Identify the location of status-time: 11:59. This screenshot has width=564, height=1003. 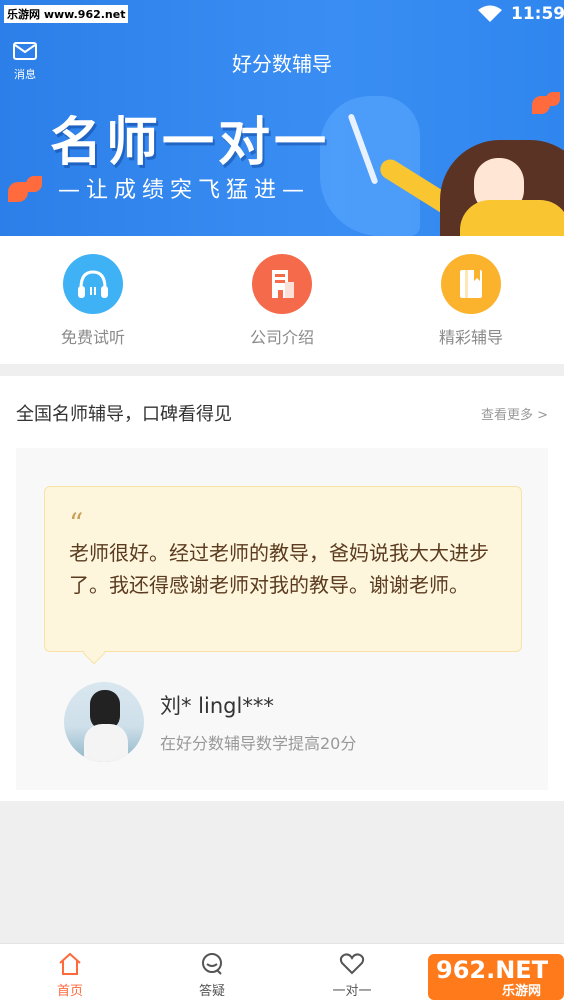
(537, 14).